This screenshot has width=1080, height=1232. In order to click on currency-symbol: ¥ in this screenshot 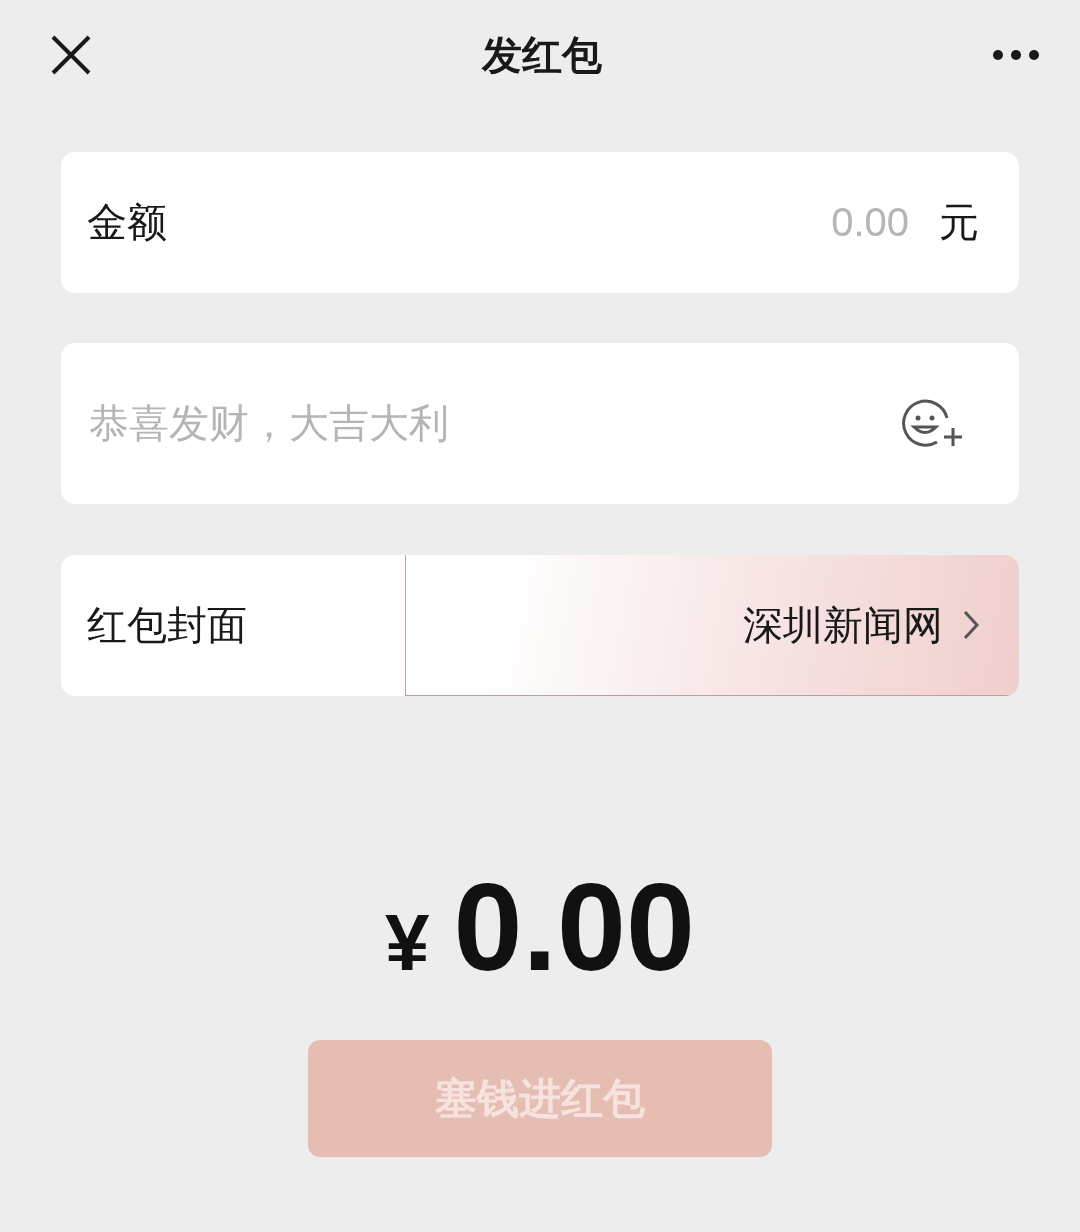, I will do `click(407, 943)`.